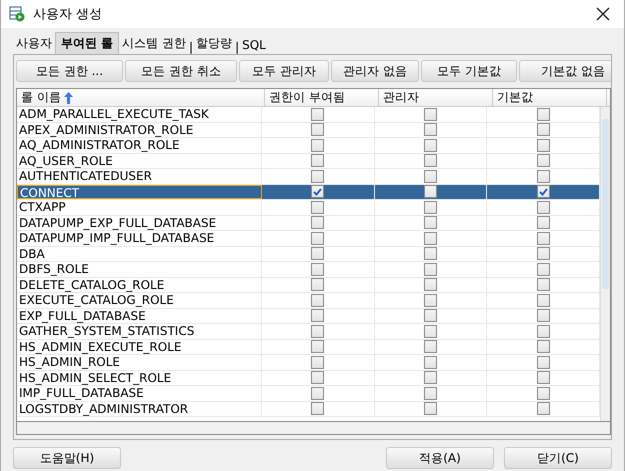  What do you see at coordinates (375, 71) in the screenshot?
I see `toolbar-button: 관리자 없음` at bounding box center [375, 71].